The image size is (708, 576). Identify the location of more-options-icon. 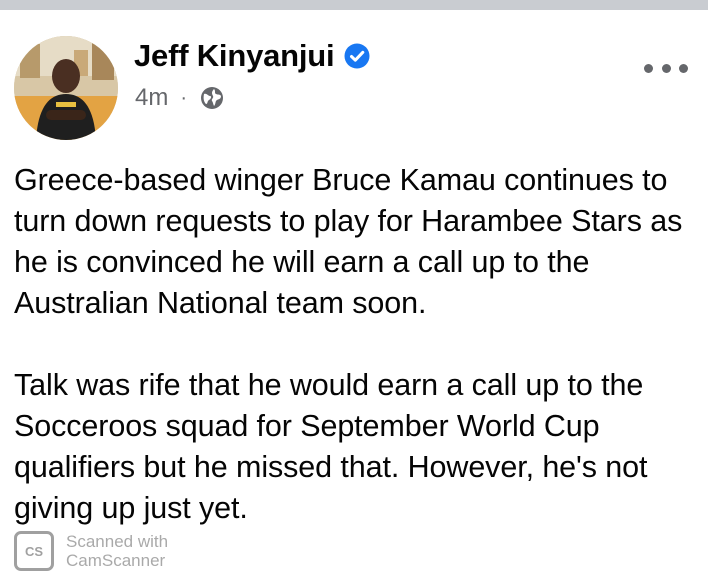
(666, 68).